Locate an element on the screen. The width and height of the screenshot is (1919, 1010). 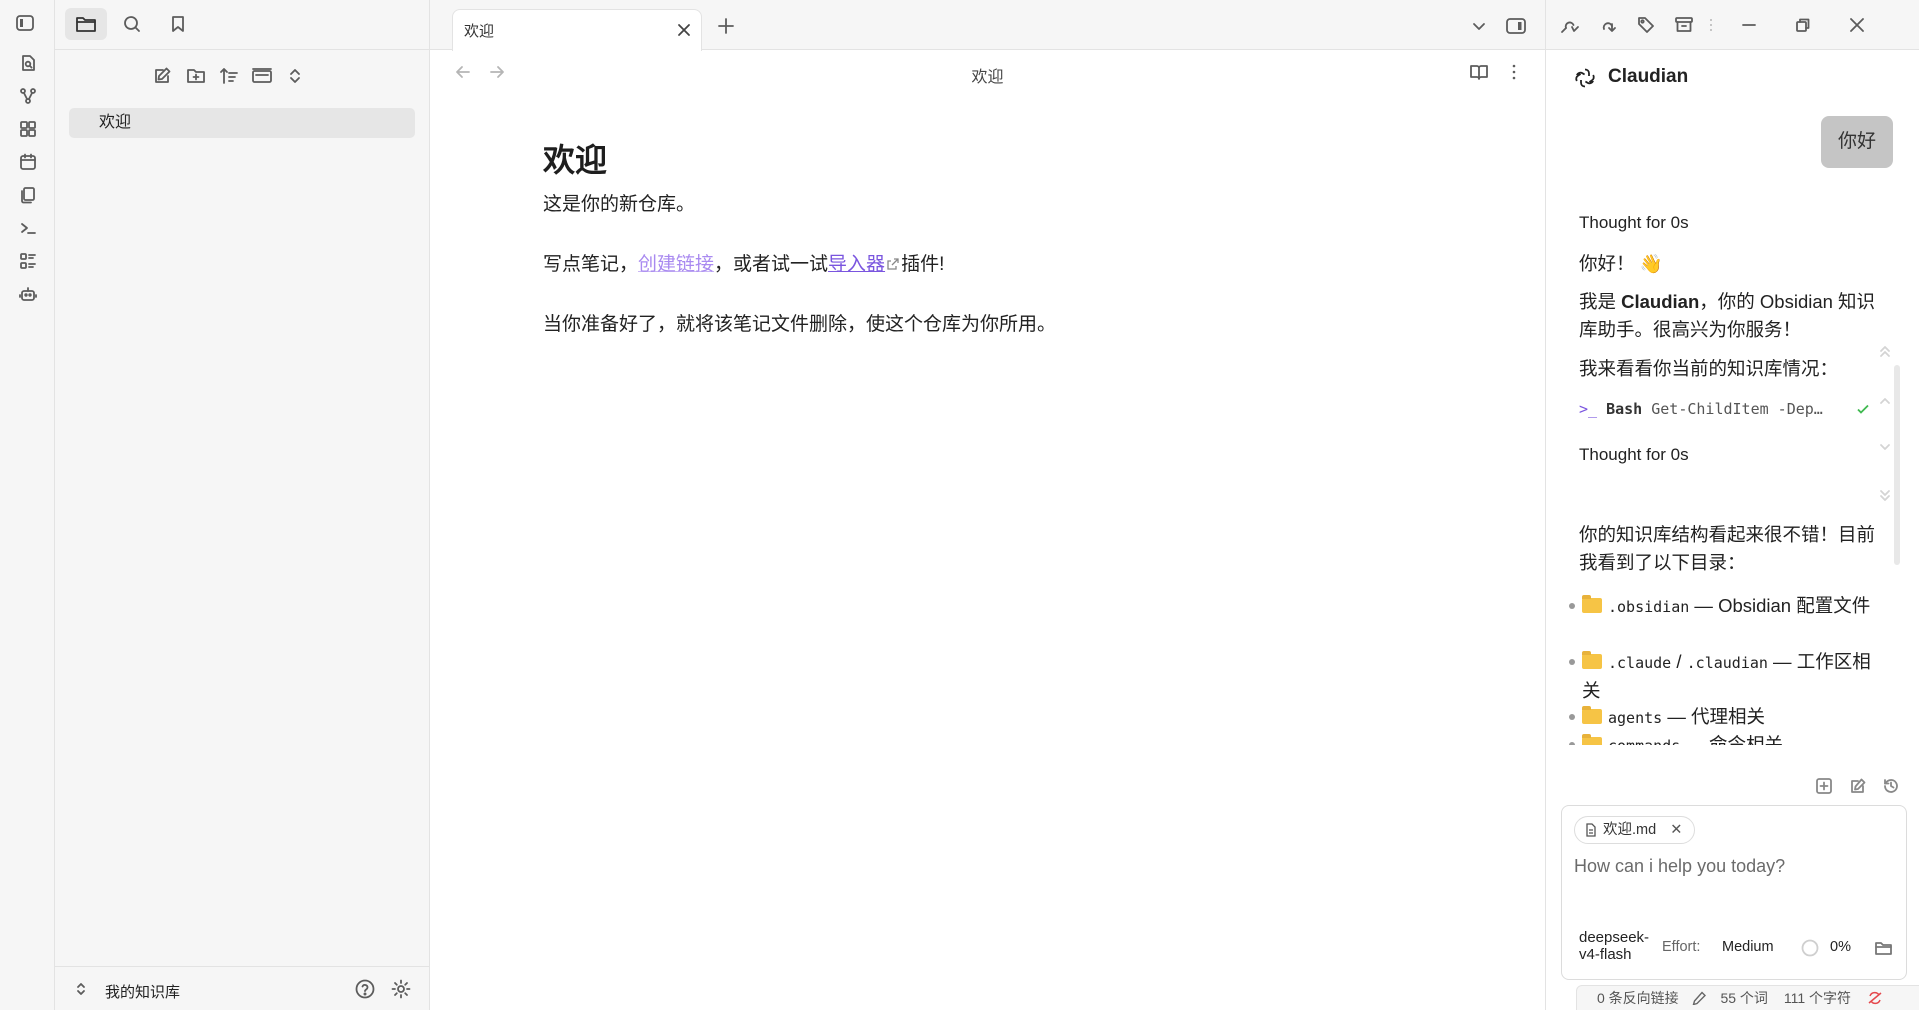
bot-icon is located at coordinates (28, 294).